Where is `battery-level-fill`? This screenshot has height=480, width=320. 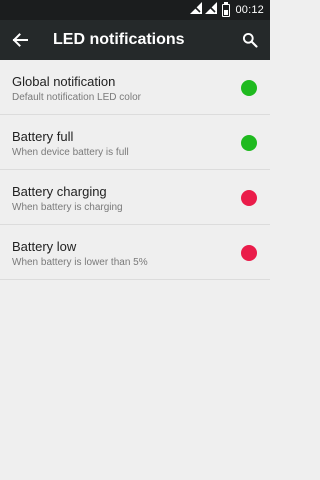 battery-level-fill is located at coordinates (226, 12).